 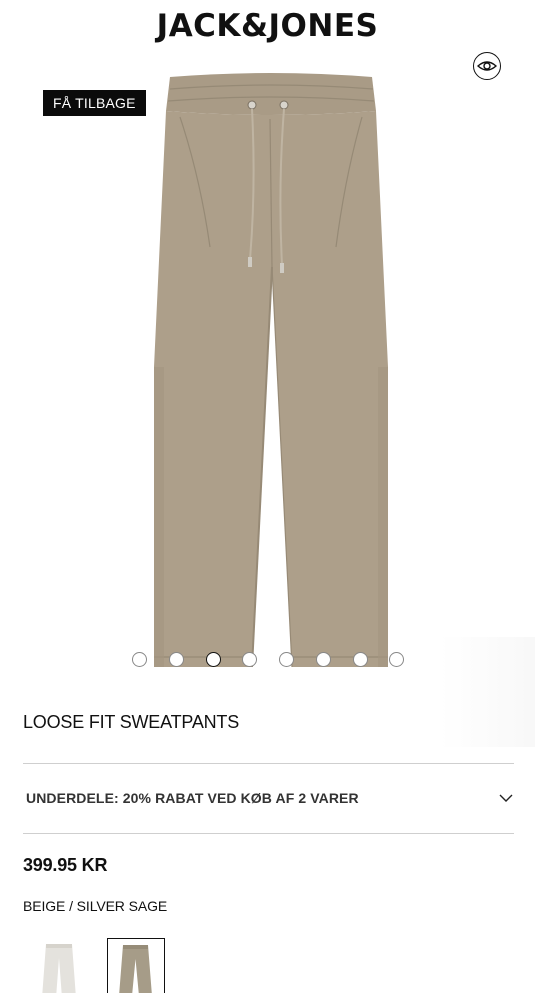 What do you see at coordinates (506, 798) in the screenshot?
I see `chevron-down-icon` at bounding box center [506, 798].